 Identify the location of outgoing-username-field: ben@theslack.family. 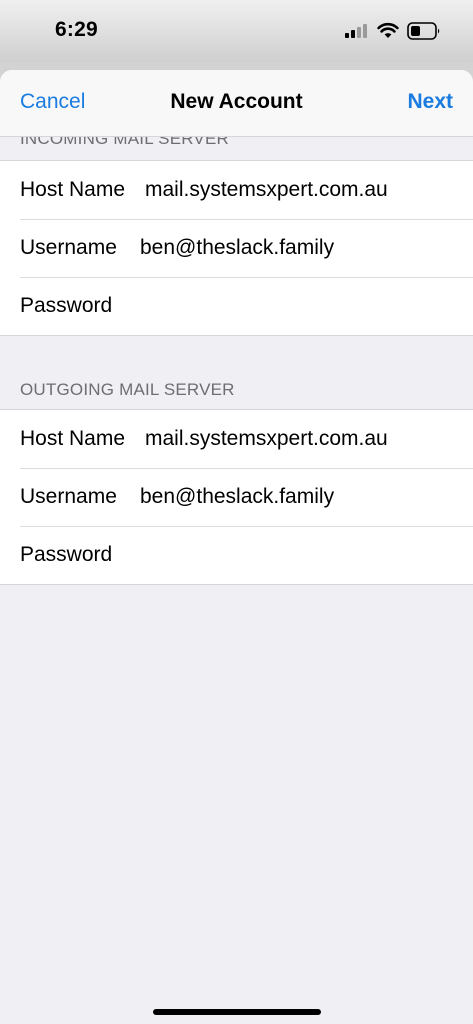
(237, 497).